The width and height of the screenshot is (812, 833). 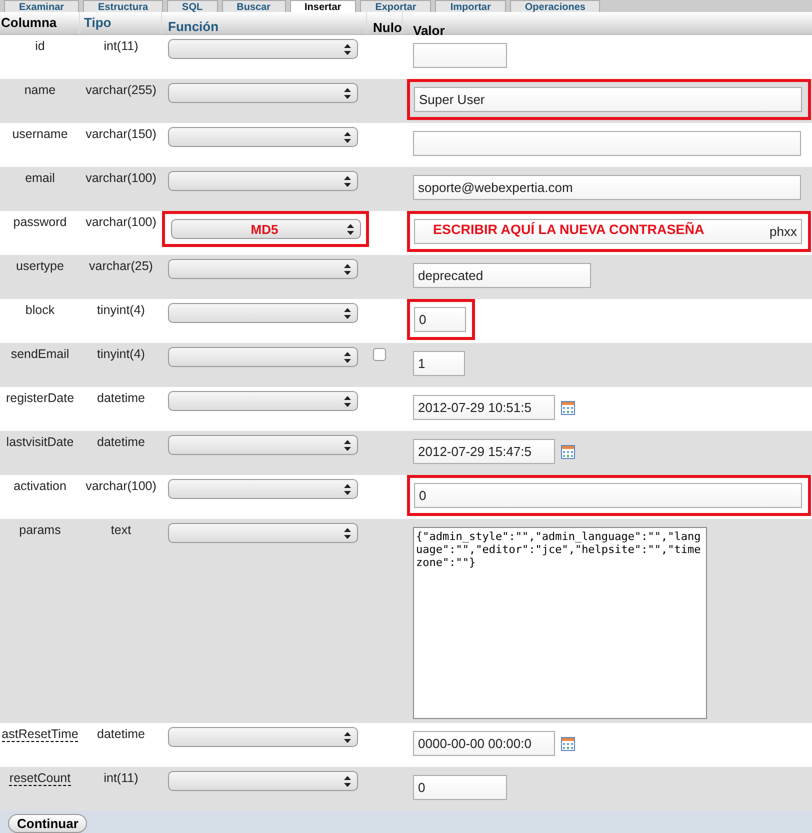 I want to click on value-textarea: {"admin_style":"","admin_language":"","language":"","editor":"jce","helpsite":"","timezone":""}, so click(x=560, y=623).